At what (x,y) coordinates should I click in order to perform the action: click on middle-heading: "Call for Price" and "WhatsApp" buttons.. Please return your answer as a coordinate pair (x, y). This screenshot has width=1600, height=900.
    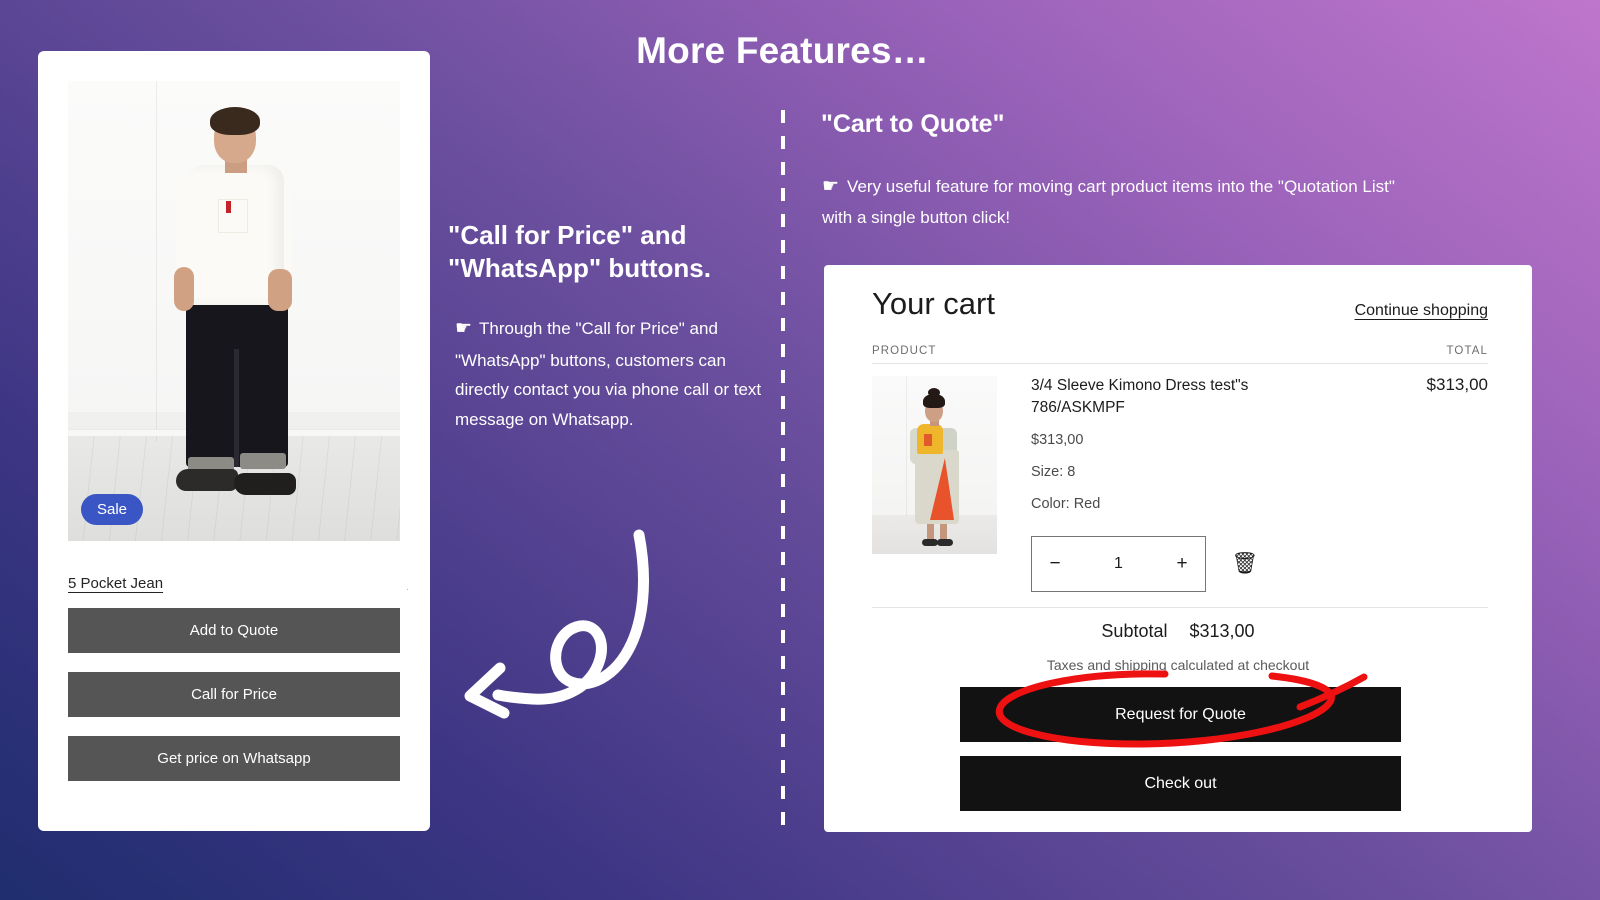
    Looking at the image, I should click on (608, 252).